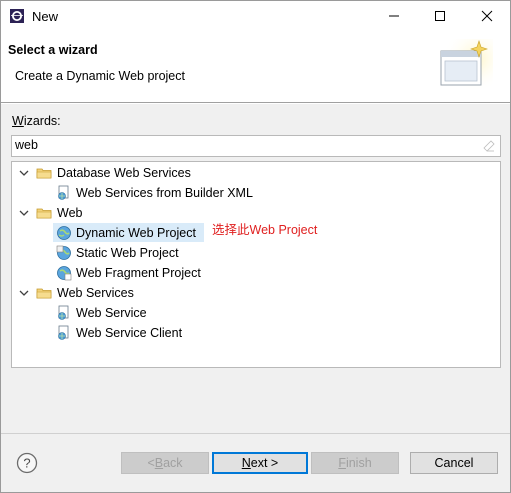 The width and height of the screenshot is (511, 493). What do you see at coordinates (355, 463) in the screenshot?
I see `finish-button: Finish` at bounding box center [355, 463].